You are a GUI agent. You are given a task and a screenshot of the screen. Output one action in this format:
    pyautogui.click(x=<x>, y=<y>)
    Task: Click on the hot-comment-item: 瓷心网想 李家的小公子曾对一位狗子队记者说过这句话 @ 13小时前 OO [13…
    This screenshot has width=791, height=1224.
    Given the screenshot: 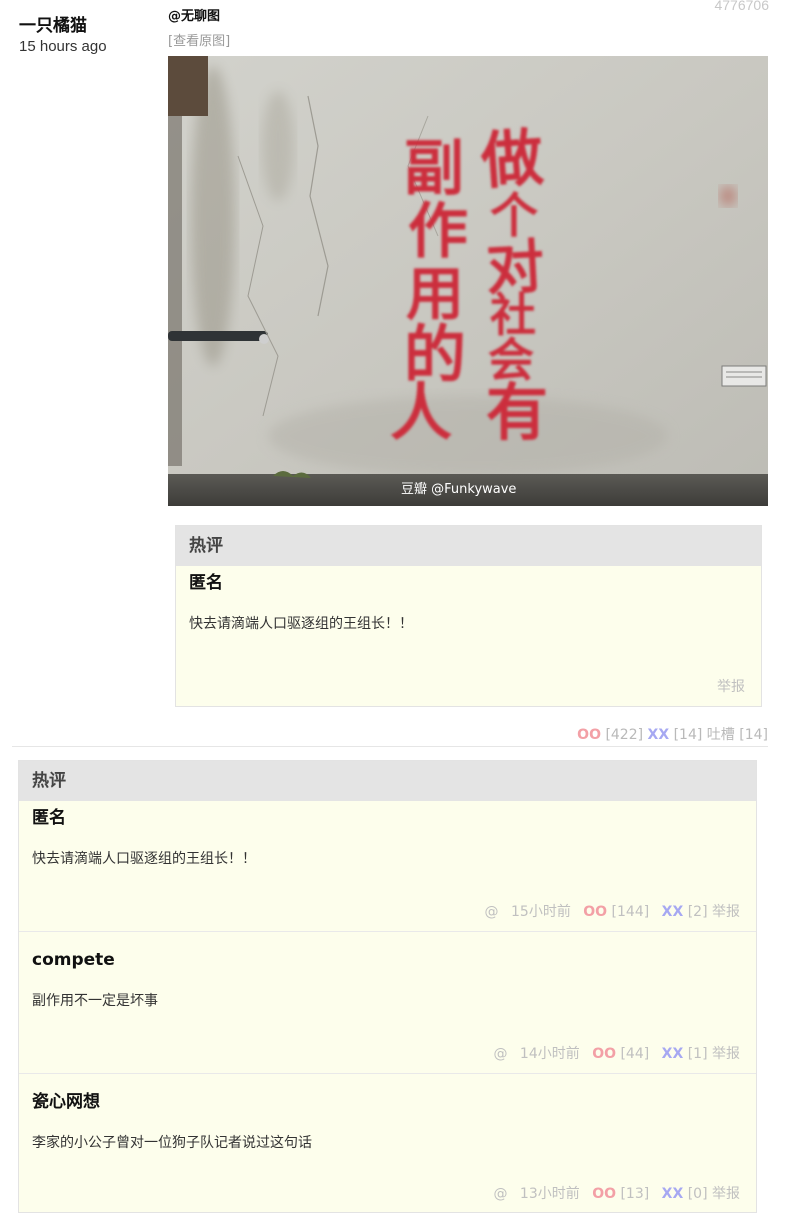 What is the action you would take?
    pyautogui.click(x=387, y=1143)
    